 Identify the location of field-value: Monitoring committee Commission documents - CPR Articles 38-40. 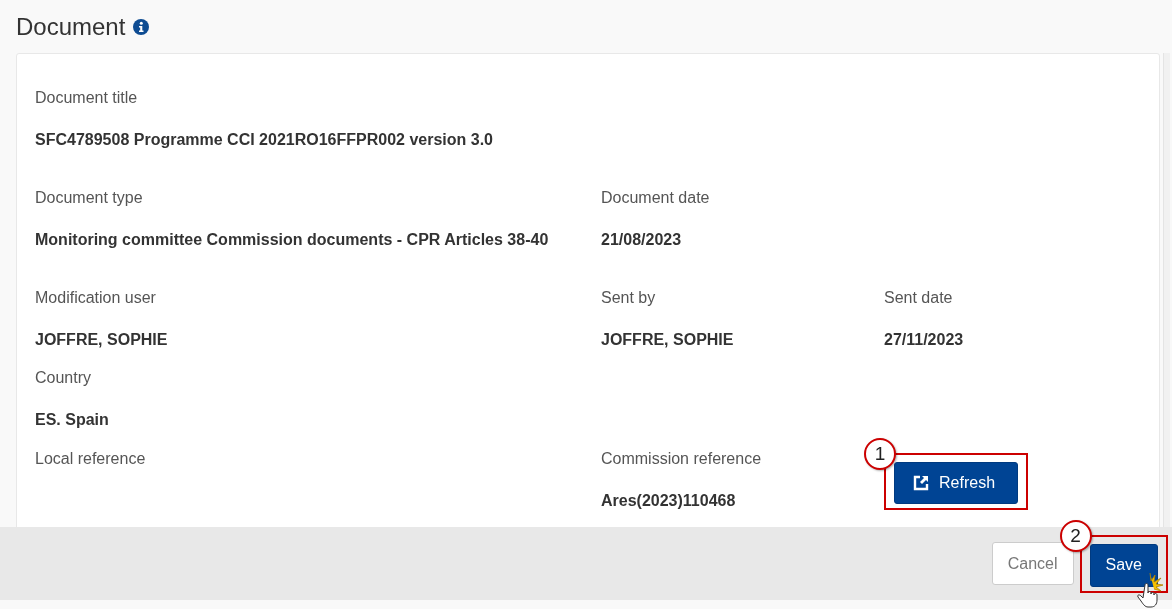
(292, 240).